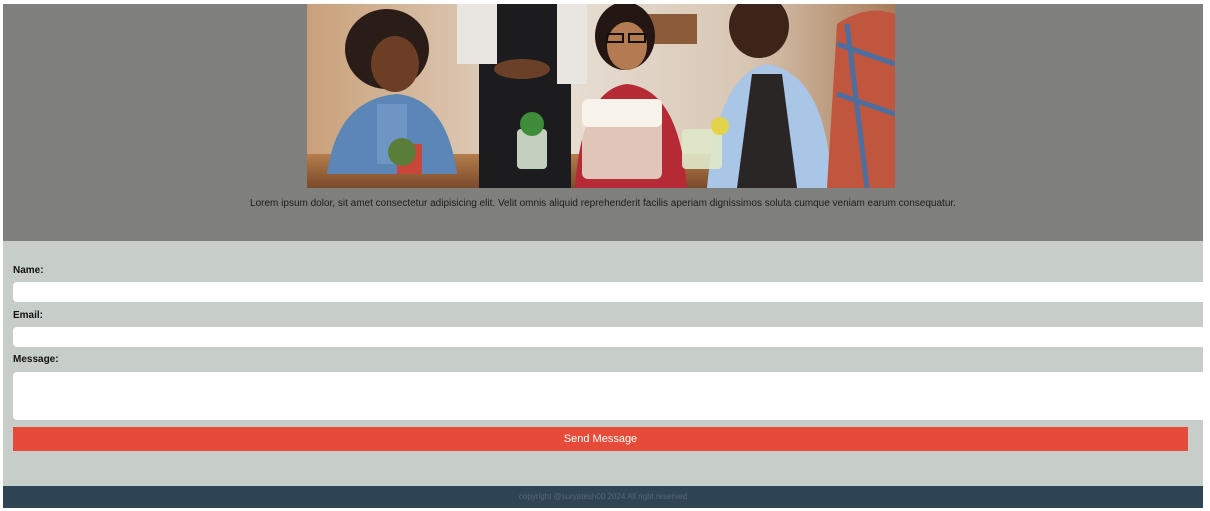 This screenshot has height=511, width=1210. I want to click on email-label: Email:, so click(28, 315).